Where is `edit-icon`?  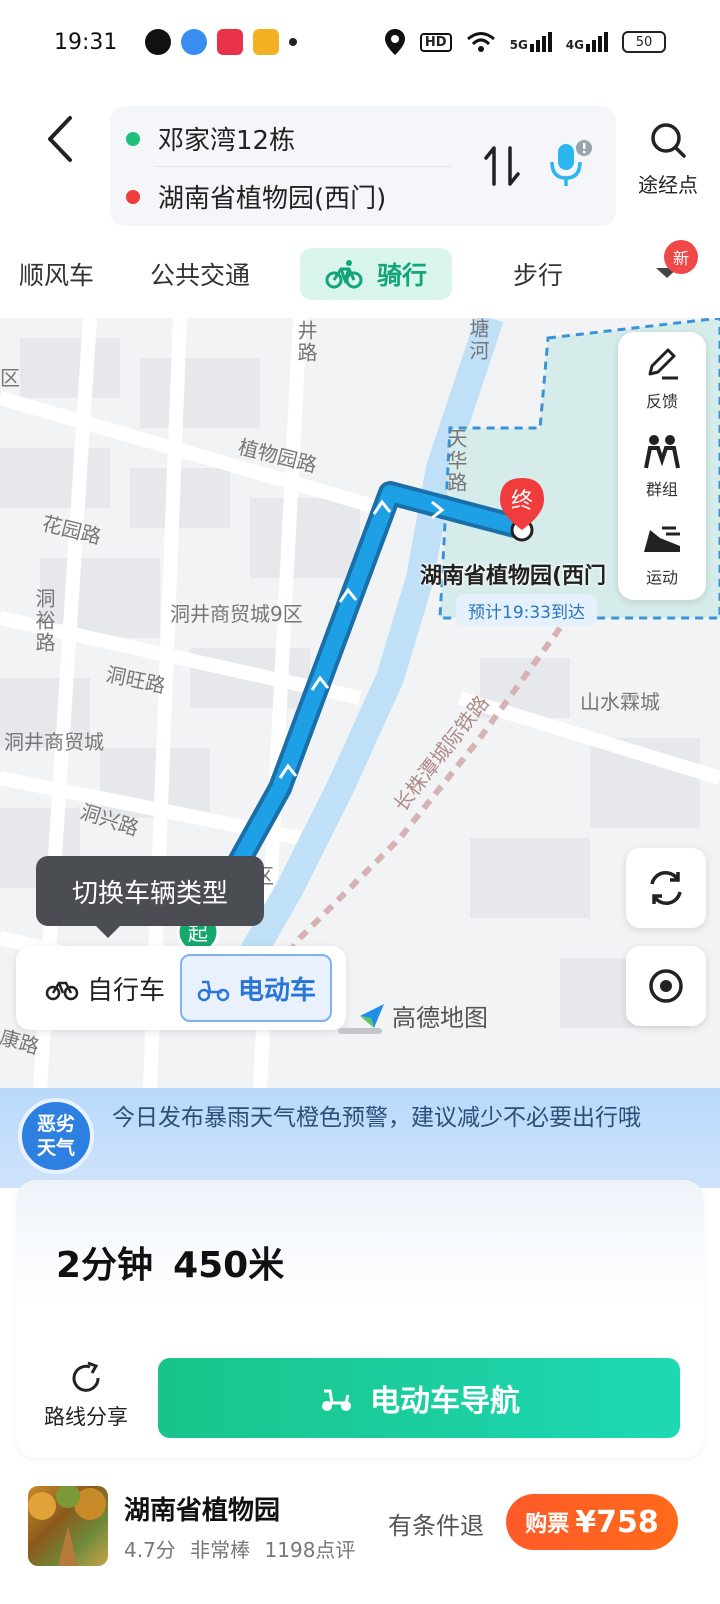 edit-icon is located at coordinates (663, 364).